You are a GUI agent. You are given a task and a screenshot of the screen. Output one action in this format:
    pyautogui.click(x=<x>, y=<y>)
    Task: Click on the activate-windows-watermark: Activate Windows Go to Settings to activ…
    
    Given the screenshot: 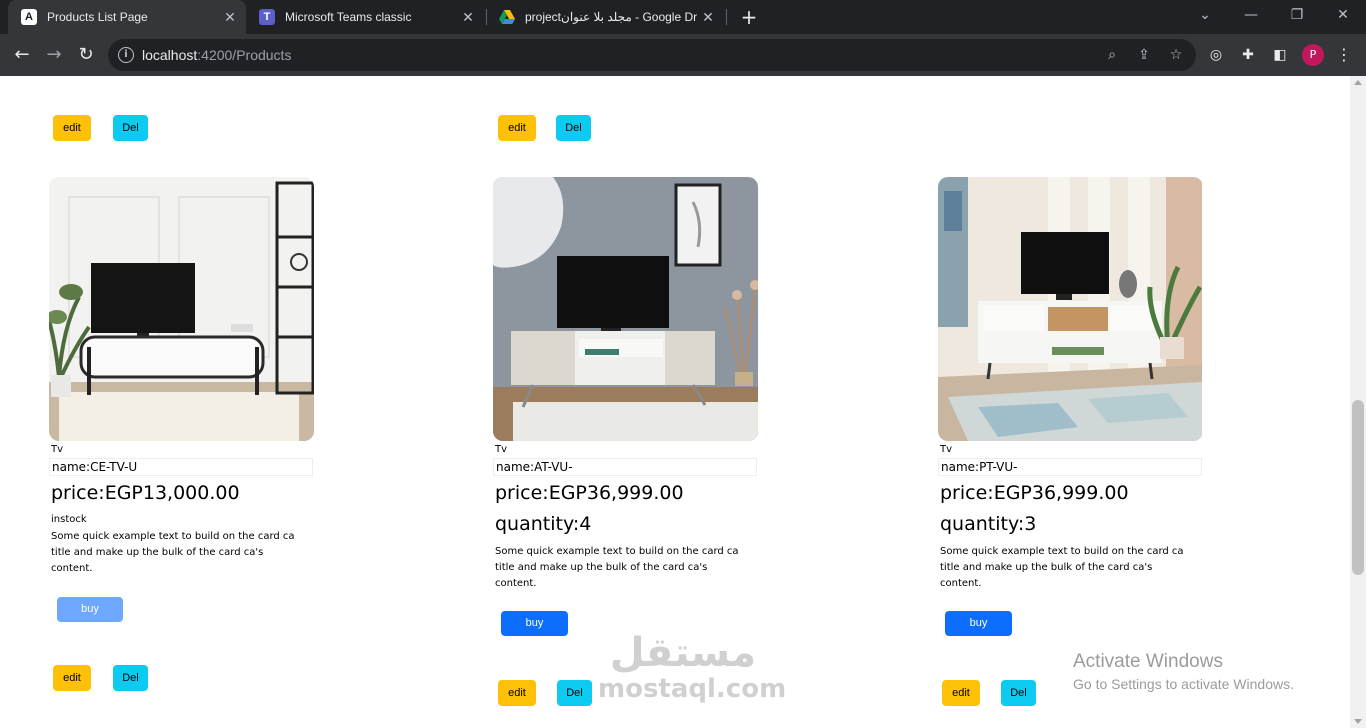 What is the action you would take?
    pyautogui.click(x=1183, y=671)
    